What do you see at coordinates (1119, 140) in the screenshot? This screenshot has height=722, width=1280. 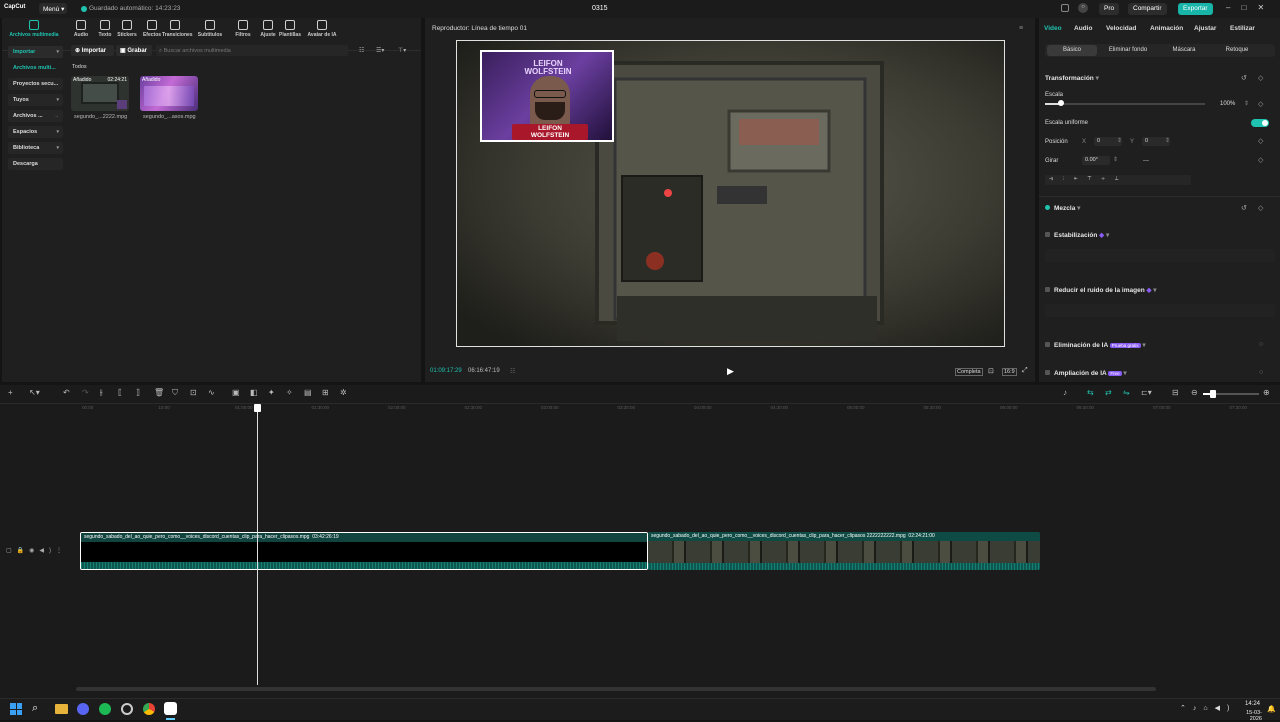 I see `pos-x-stepper-icon: ⇕` at bounding box center [1119, 140].